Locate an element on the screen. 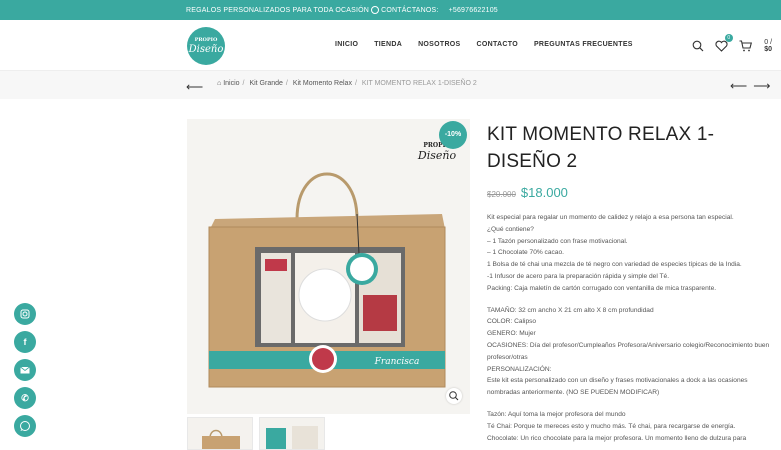 The width and height of the screenshot is (781, 450). nav-item-tienda: TIENDA is located at coordinates (388, 44).